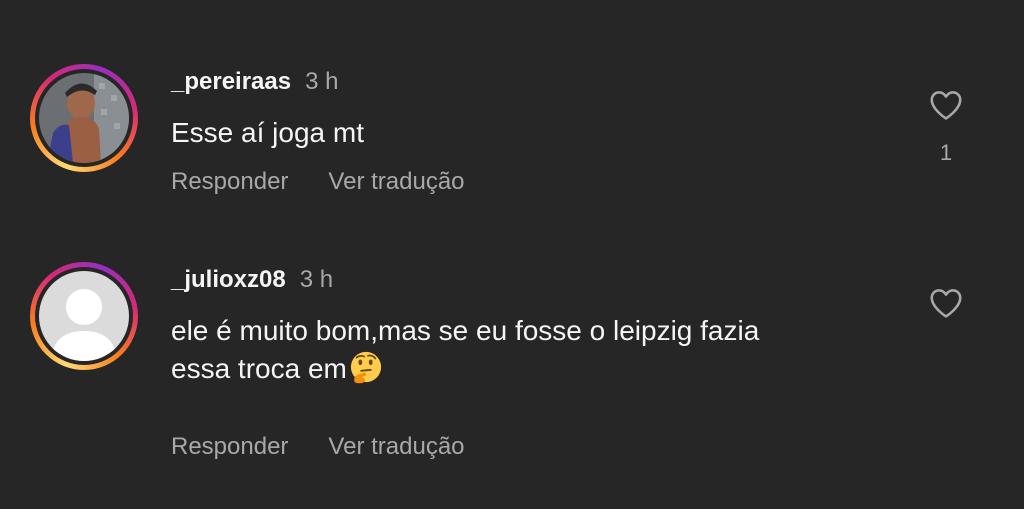  What do you see at coordinates (228, 279) in the screenshot?
I see `username-text: _julioxz08` at bounding box center [228, 279].